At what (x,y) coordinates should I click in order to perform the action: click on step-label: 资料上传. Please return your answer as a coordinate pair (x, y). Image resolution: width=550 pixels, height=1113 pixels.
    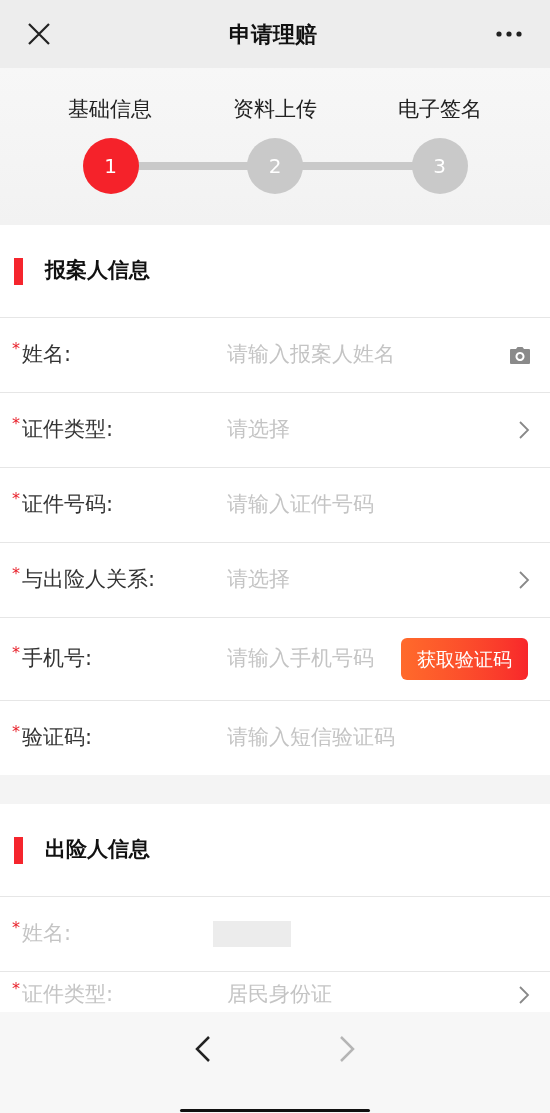
    Looking at the image, I should click on (275, 109).